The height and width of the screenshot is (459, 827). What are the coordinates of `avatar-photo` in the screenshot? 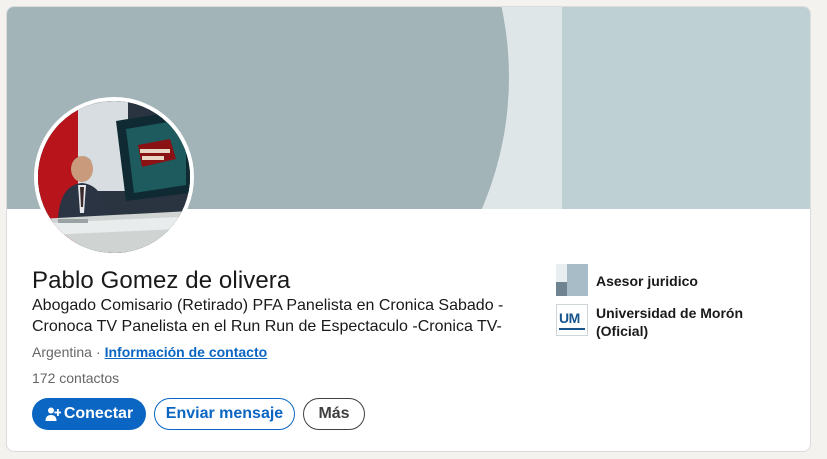 It's located at (114, 177).